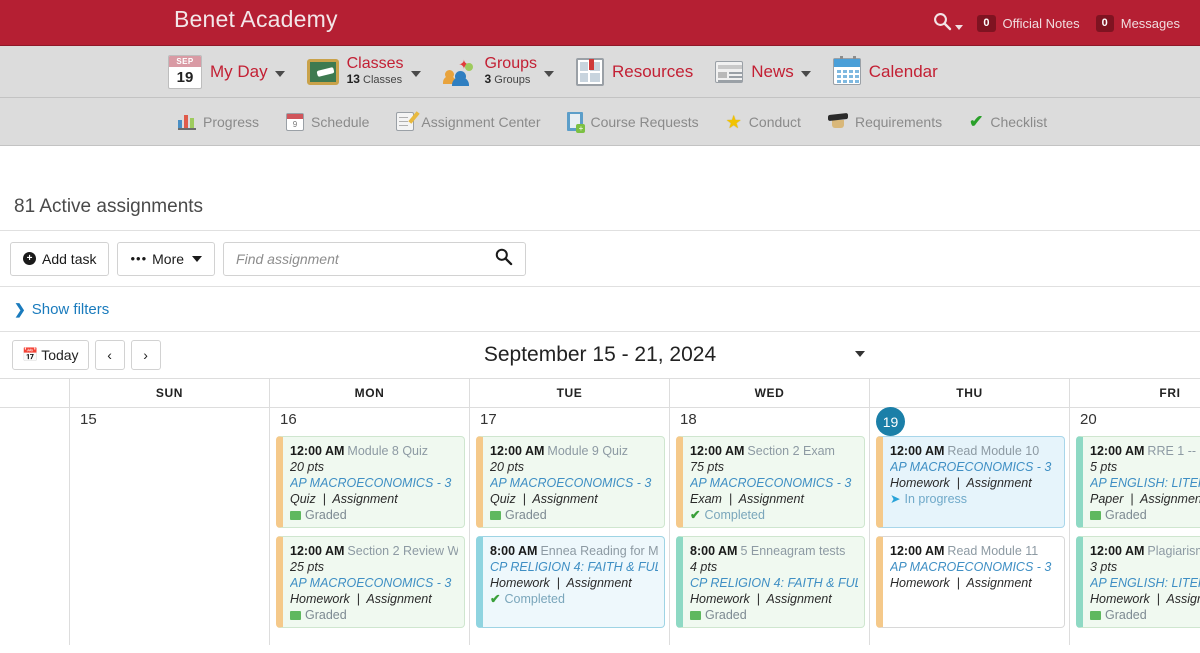 The width and height of the screenshot is (1200, 653). Describe the element at coordinates (340, 121) in the screenshot. I see `subnav-label-schedule: Schedule` at that location.